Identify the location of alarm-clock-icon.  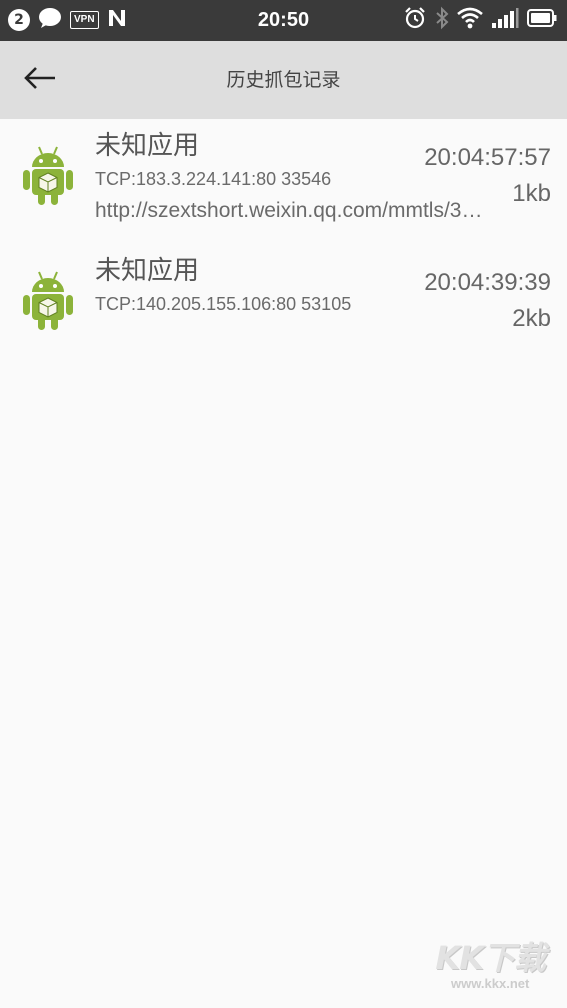
(415, 20).